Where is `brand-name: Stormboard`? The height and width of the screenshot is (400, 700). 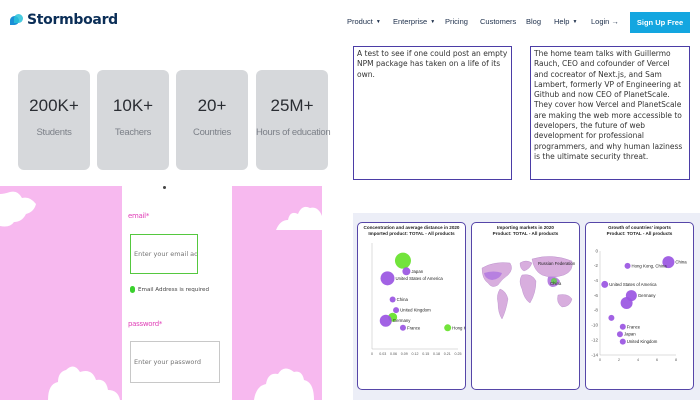
brand-name: Stormboard is located at coordinates (72, 20).